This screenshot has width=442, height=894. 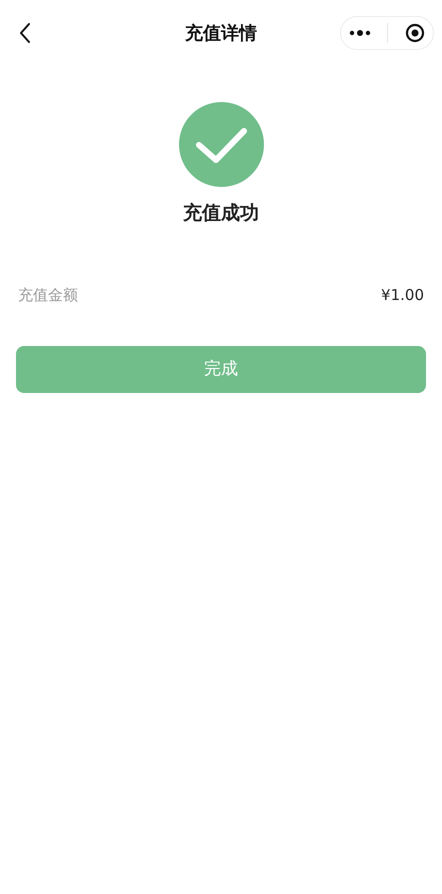 I want to click on success-check-icon, so click(x=221, y=144).